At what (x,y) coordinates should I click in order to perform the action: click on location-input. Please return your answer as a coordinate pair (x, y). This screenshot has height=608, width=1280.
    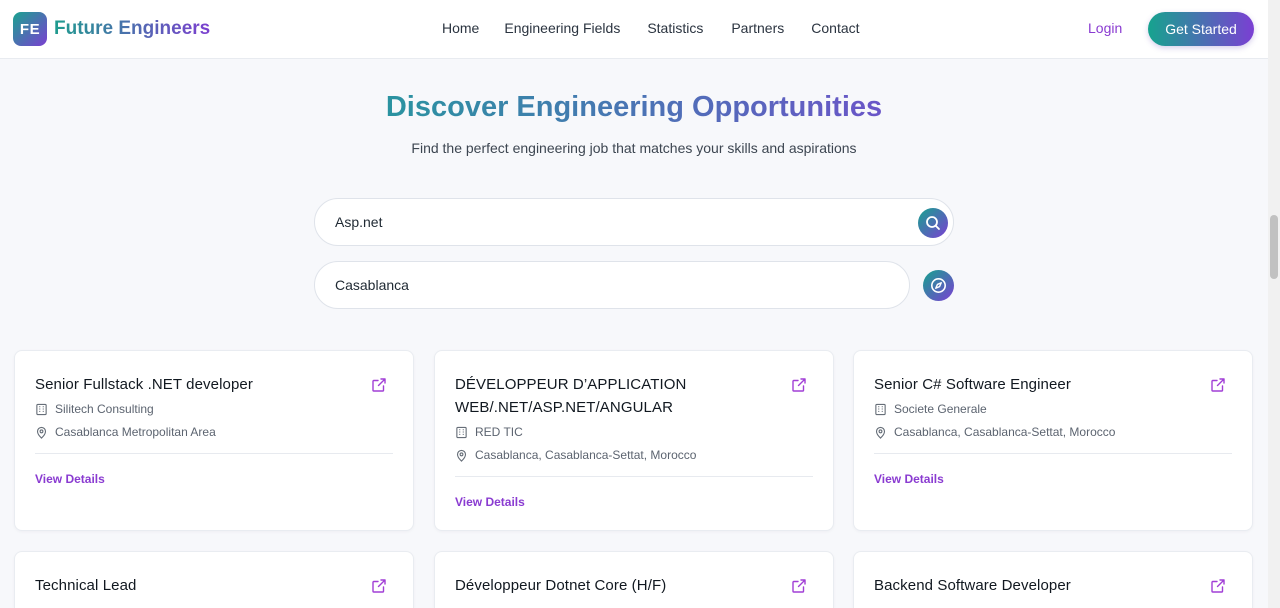
    Looking at the image, I should click on (615, 285).